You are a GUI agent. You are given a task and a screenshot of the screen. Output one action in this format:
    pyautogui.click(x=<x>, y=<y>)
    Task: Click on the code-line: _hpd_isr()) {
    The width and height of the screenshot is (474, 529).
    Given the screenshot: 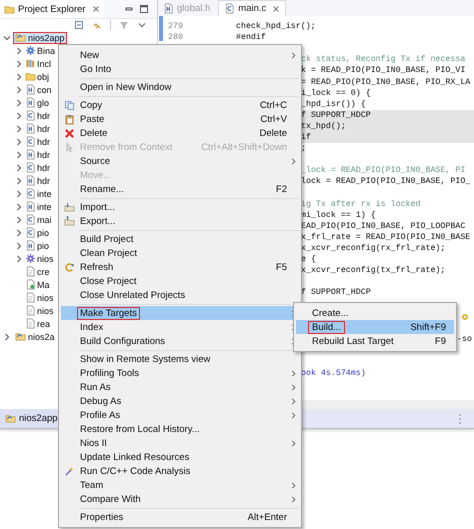 What is the action you would take?
    pyautogui.click(x=333, y=104)
    